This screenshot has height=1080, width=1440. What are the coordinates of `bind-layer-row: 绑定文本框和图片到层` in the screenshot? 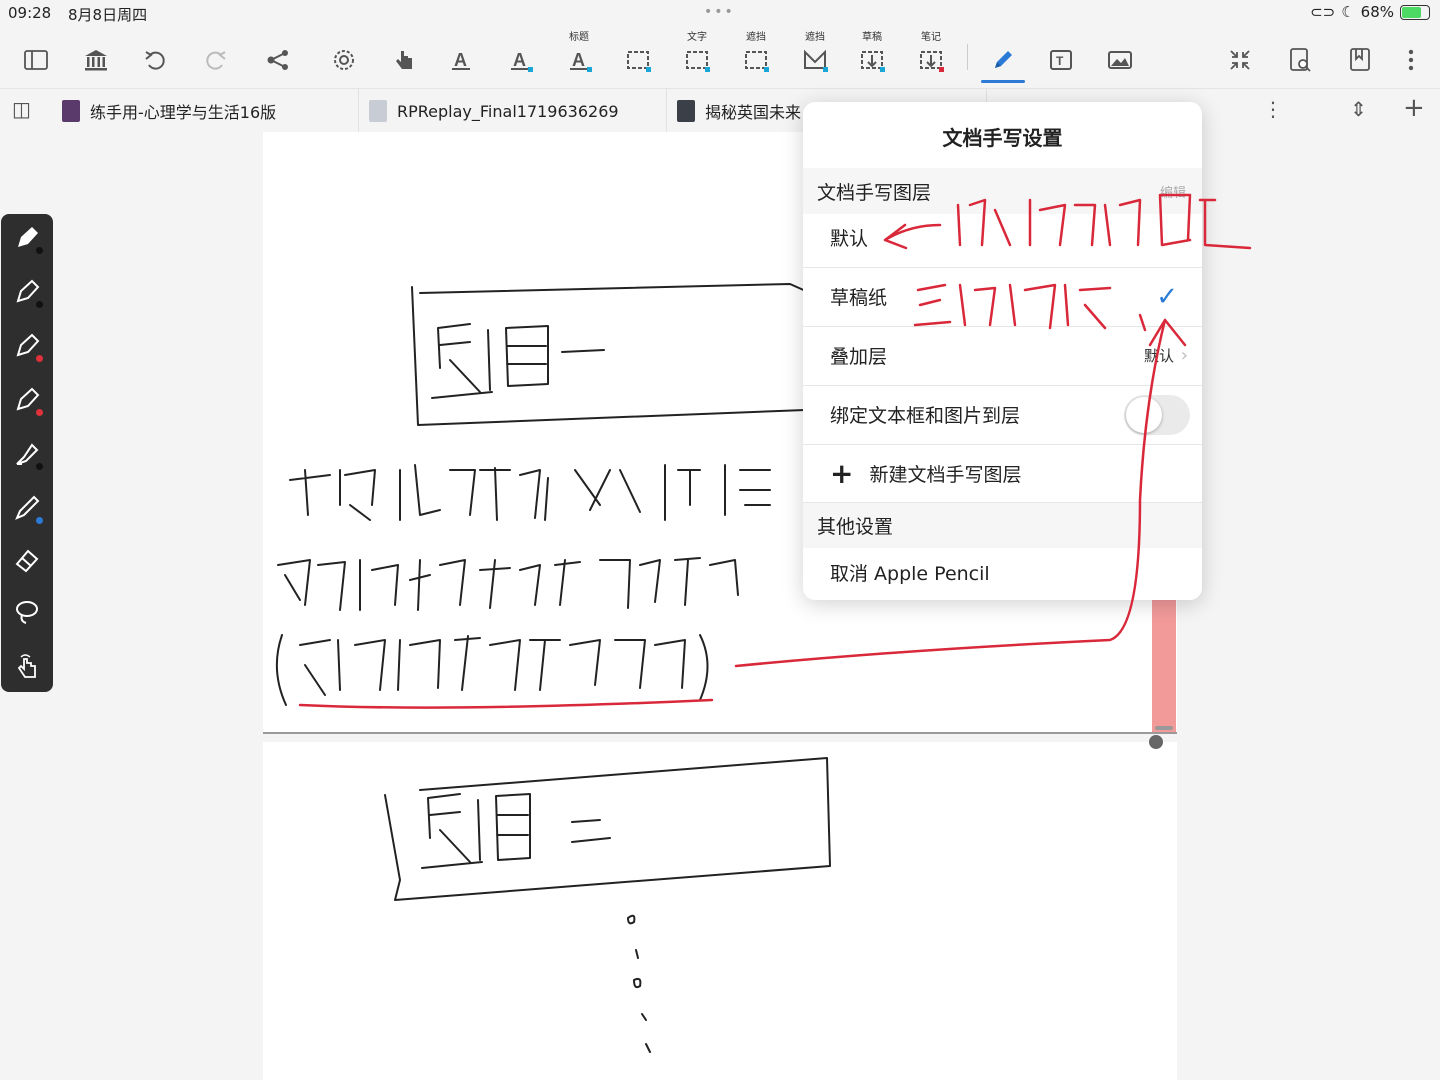 It's located at (1002, 414).